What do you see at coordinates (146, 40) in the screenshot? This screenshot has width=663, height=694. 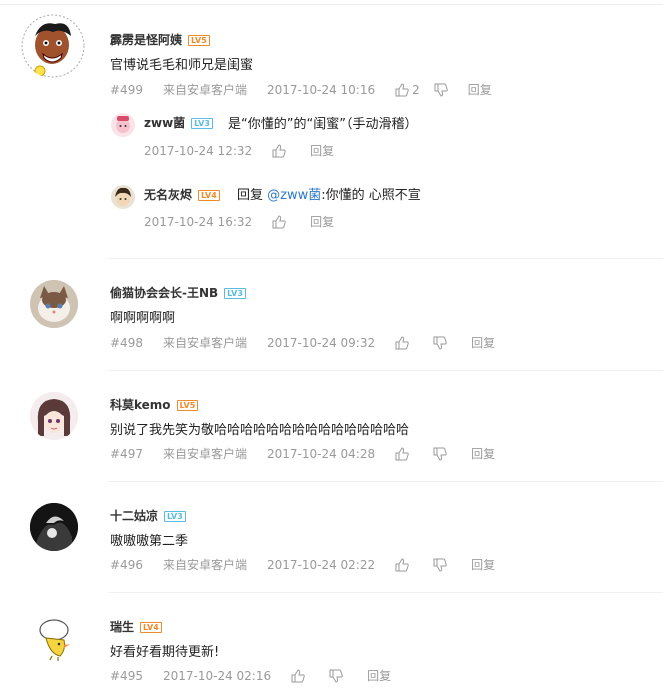 I see `username-text: 霹雳是怪阿姨` at bounding box center [146, 40].